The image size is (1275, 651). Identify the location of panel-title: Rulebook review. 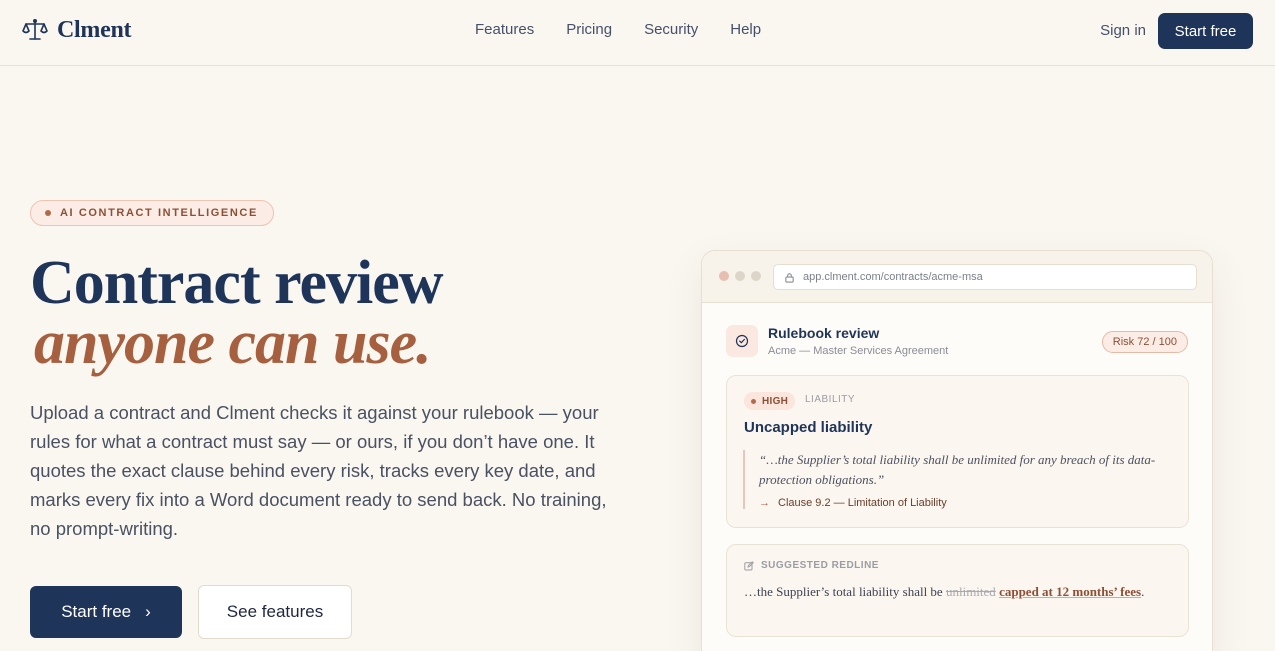
(824, 333).